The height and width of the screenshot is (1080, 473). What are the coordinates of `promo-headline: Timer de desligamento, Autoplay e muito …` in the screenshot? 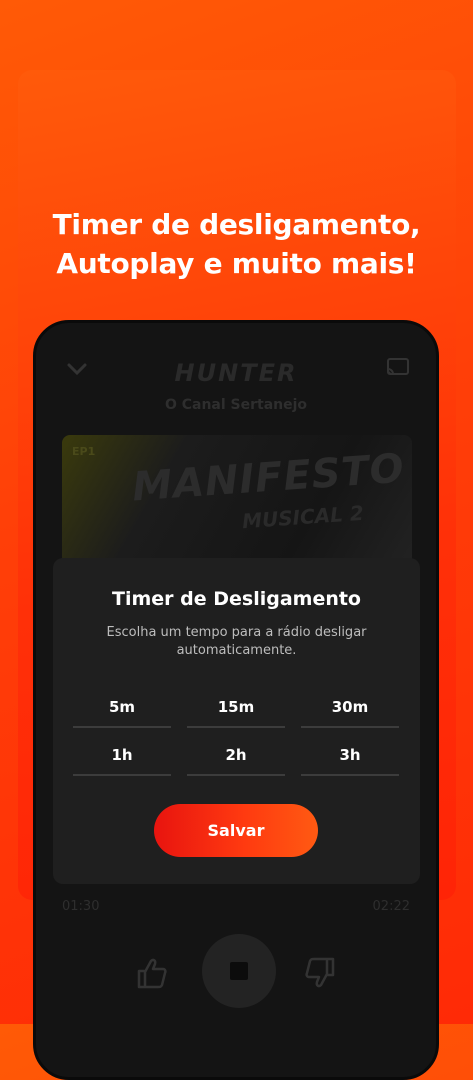 It's located at (236, 244).